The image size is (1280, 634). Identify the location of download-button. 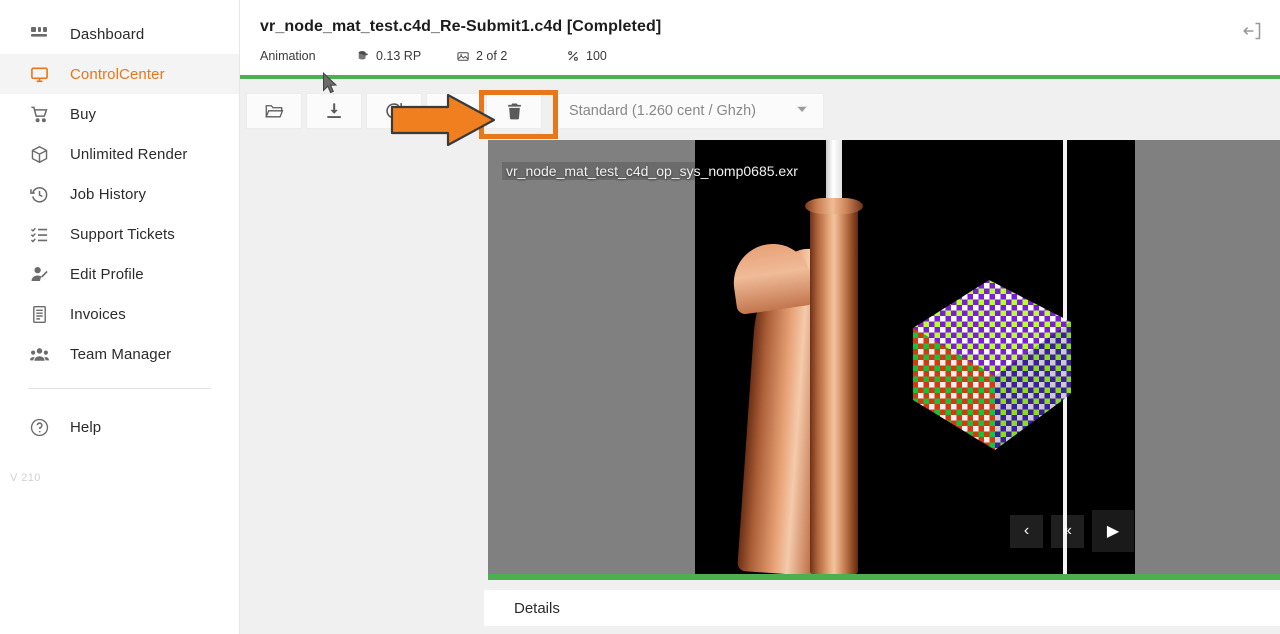
(334, 111).